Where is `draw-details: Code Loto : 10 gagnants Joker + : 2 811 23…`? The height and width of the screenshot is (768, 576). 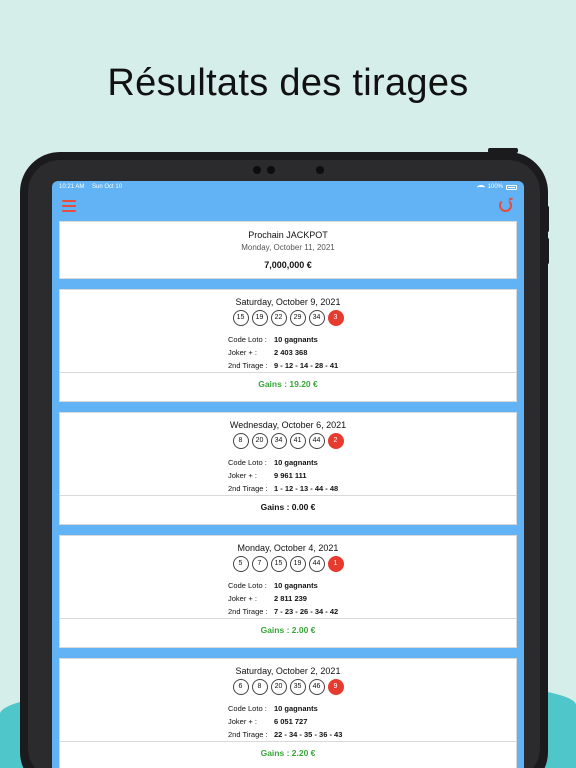 draw-details: Code Loto : 10 gagnants Joker + : 2 811 23… is located at coordinates (288, 598).